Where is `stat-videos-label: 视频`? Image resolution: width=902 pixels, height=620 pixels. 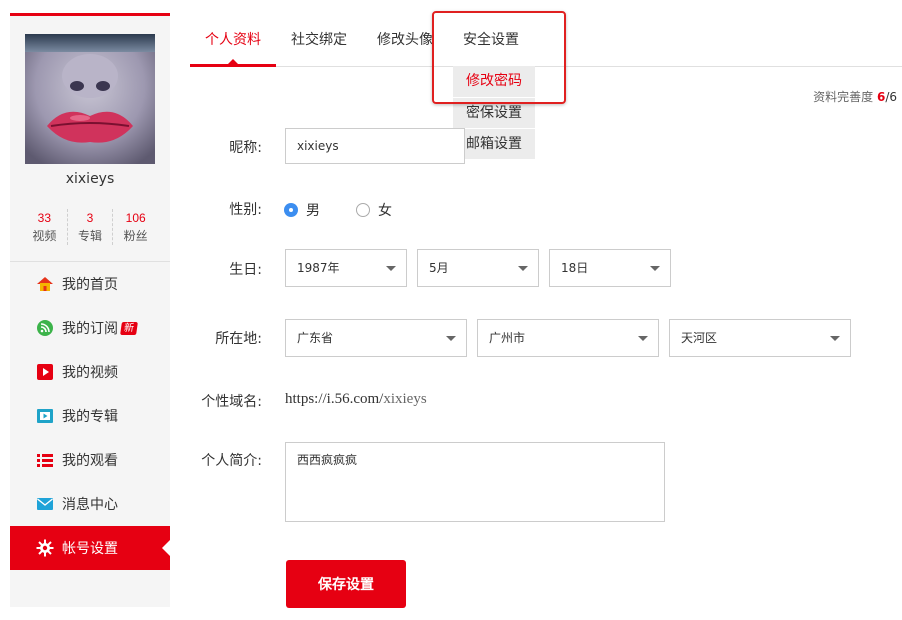
stat-videos-label: 视频 is located at coordinates (44, 236).